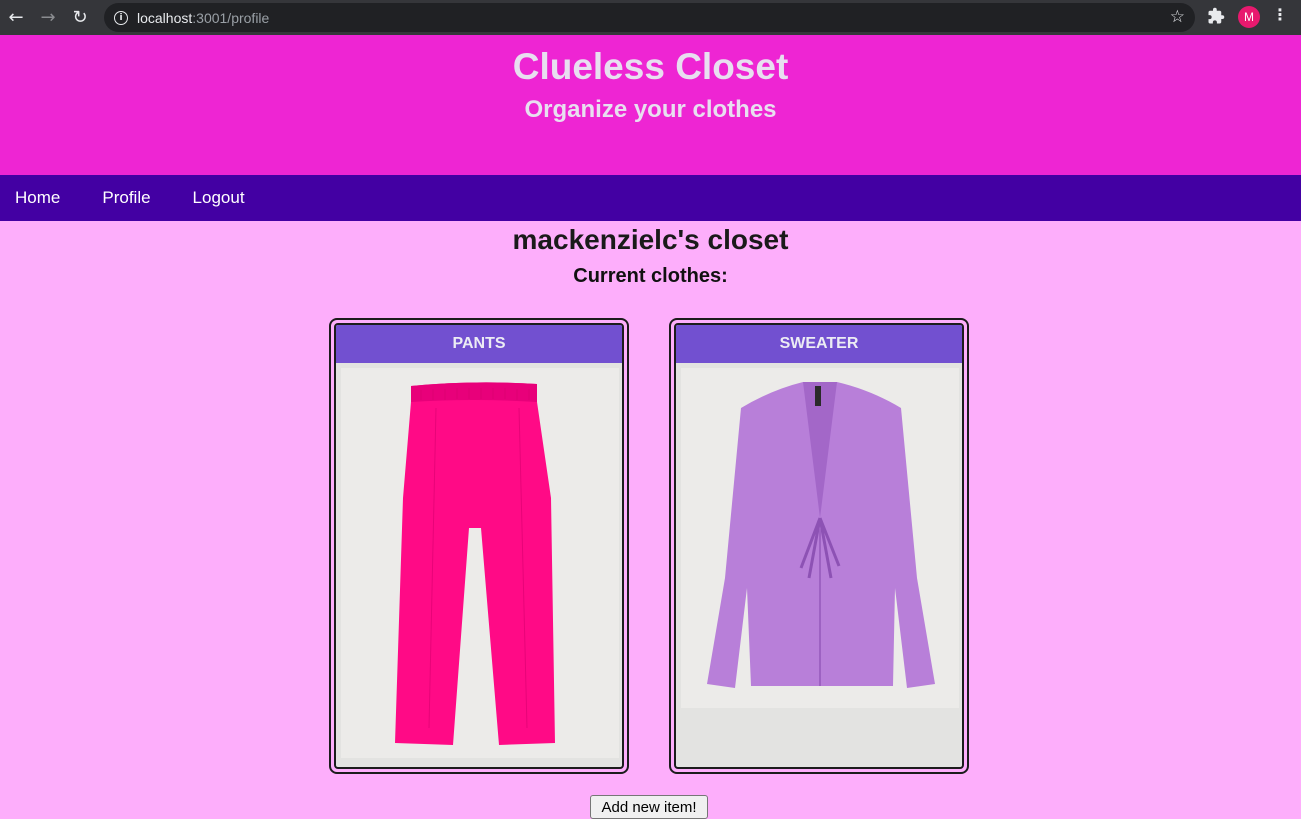 The width and height of the screenshot is (1301, 819). Describe the element at coordinates (1217, 17) in the screenshot. I see `extensions-puzzle-icon` at that location.